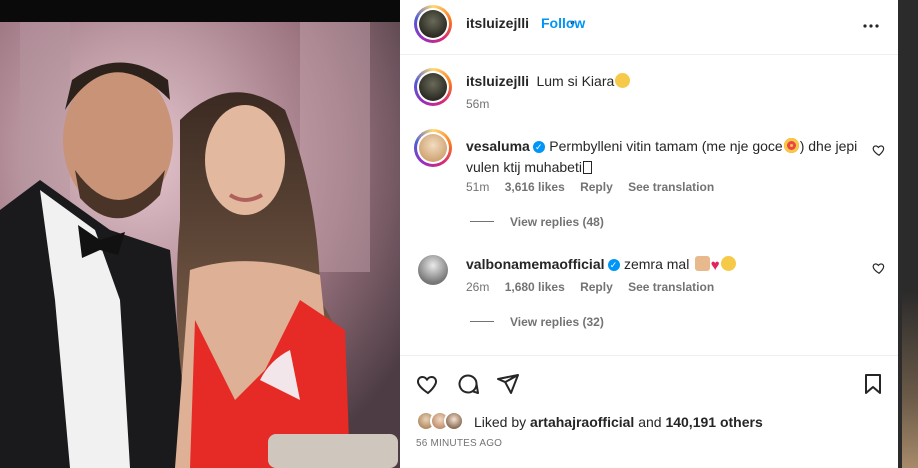  What do you see at coordinates (713, 422) in the screenshot?
I see `liked-by-count: 140,191 others` at bounding box center [713, 422].